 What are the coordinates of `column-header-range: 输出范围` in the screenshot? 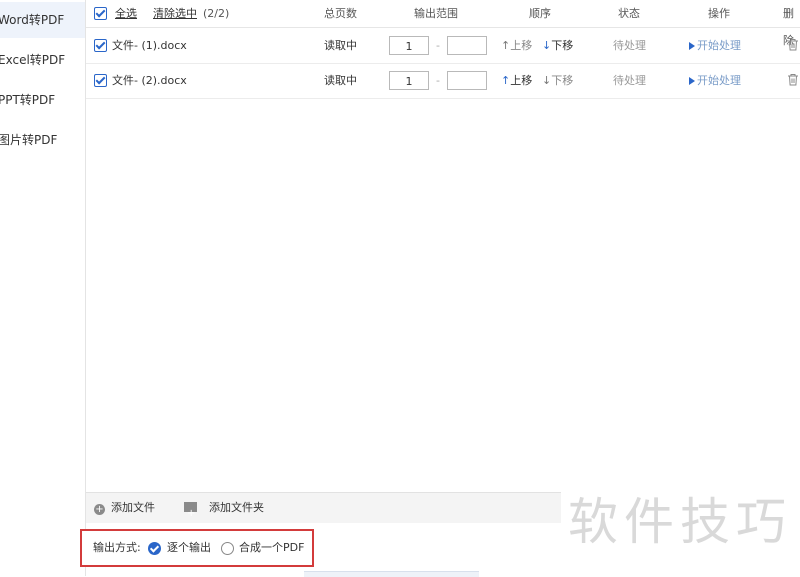 It's located at (436, 13).